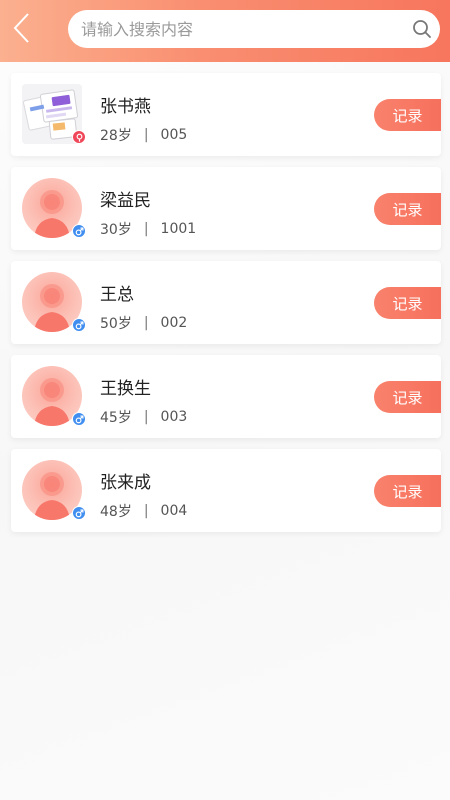 The height and width of the screenshot is (800, 450). What do you see at coordinates (174, 135) in the screenshot?
I see `patient-id: 005` at bounding box center [174, 135].